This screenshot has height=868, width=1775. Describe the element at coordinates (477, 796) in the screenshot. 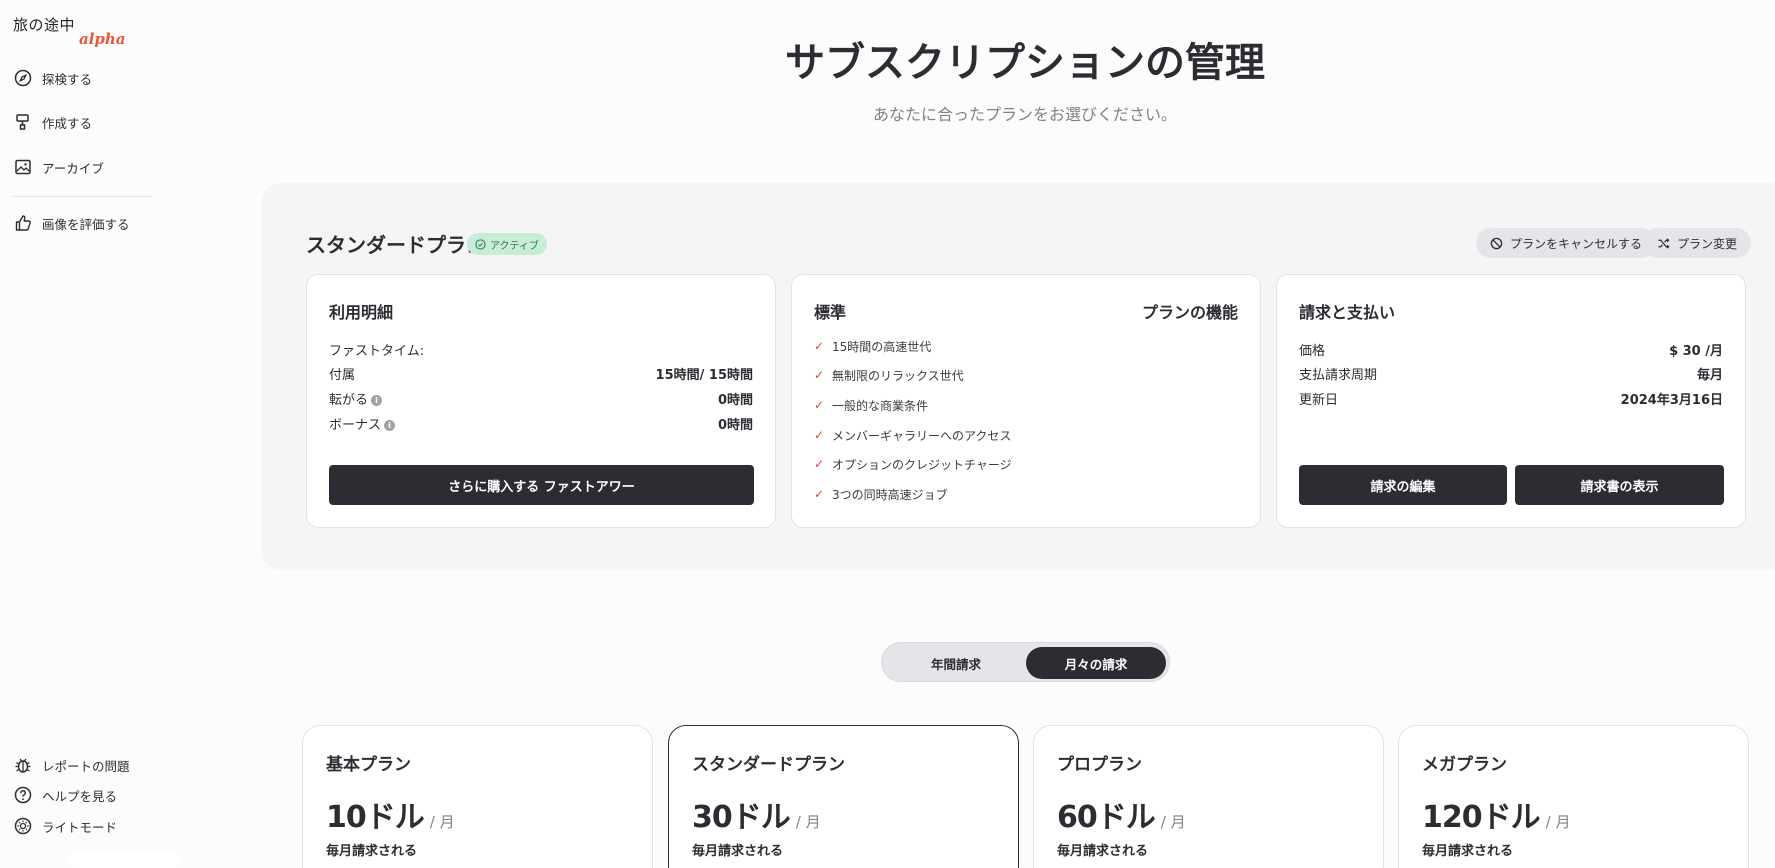

I see `plan-card-basic: 基本プラン 10ドル / 月 毎月請求される` at that location.